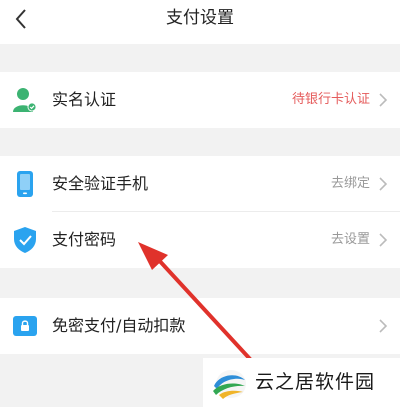 The width and height of the screenshot is (400, 407). What do you see at coordinates (315, 382) in the screenshot?
I see `watermark-text: 云之居软件园` at bounding box center [315, 382].